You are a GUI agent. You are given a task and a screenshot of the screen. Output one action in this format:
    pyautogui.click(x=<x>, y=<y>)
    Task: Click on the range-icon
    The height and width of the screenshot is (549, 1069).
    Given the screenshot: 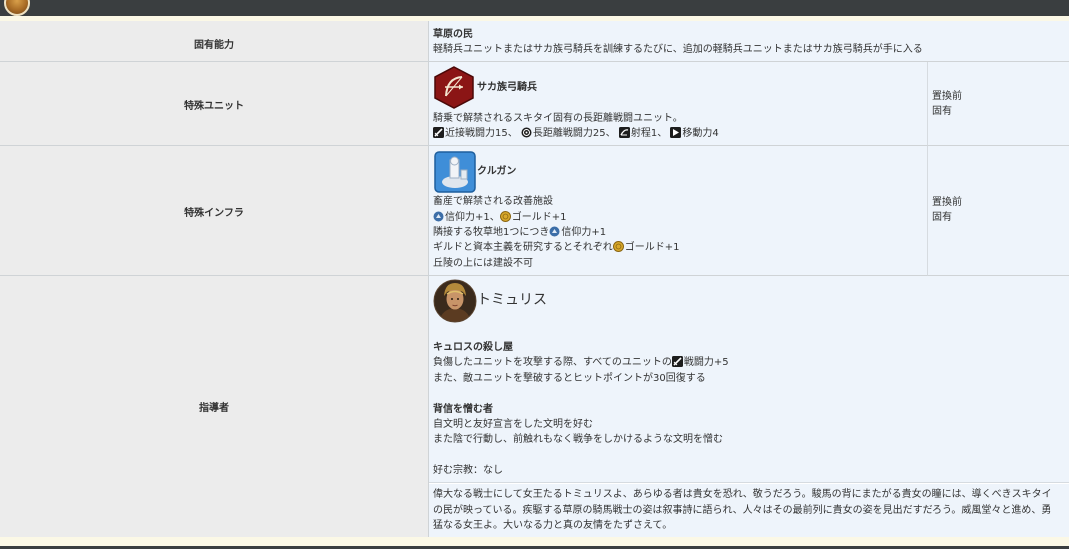 What is the action you would take?
    pyautogui.click(x=624, y=132)
    